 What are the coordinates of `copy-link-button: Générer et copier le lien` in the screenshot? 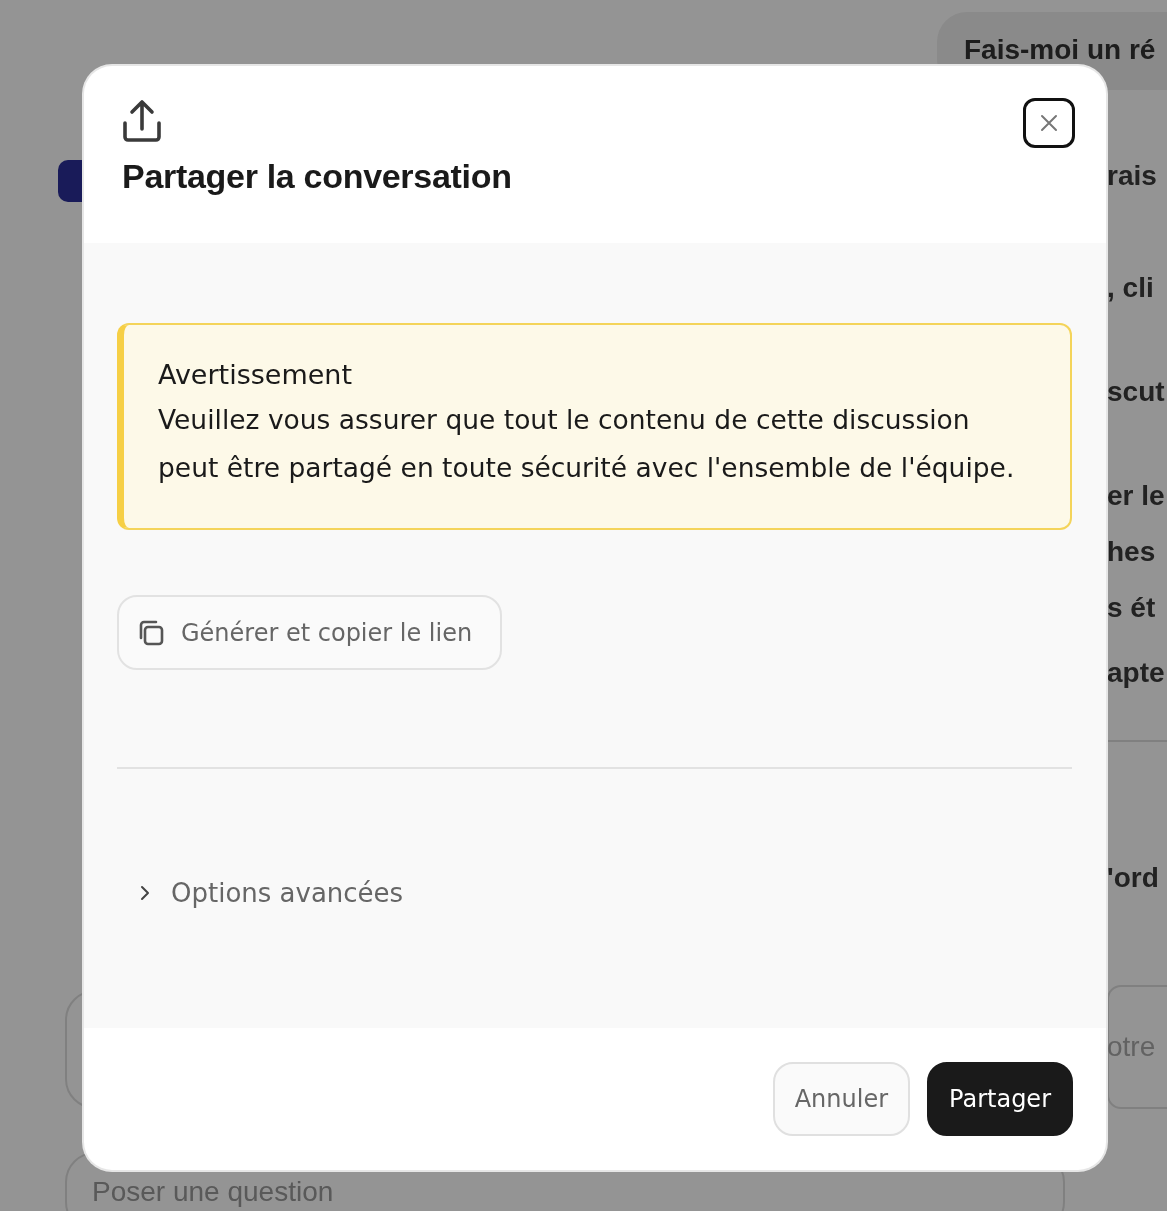 It's located at (310, 632).